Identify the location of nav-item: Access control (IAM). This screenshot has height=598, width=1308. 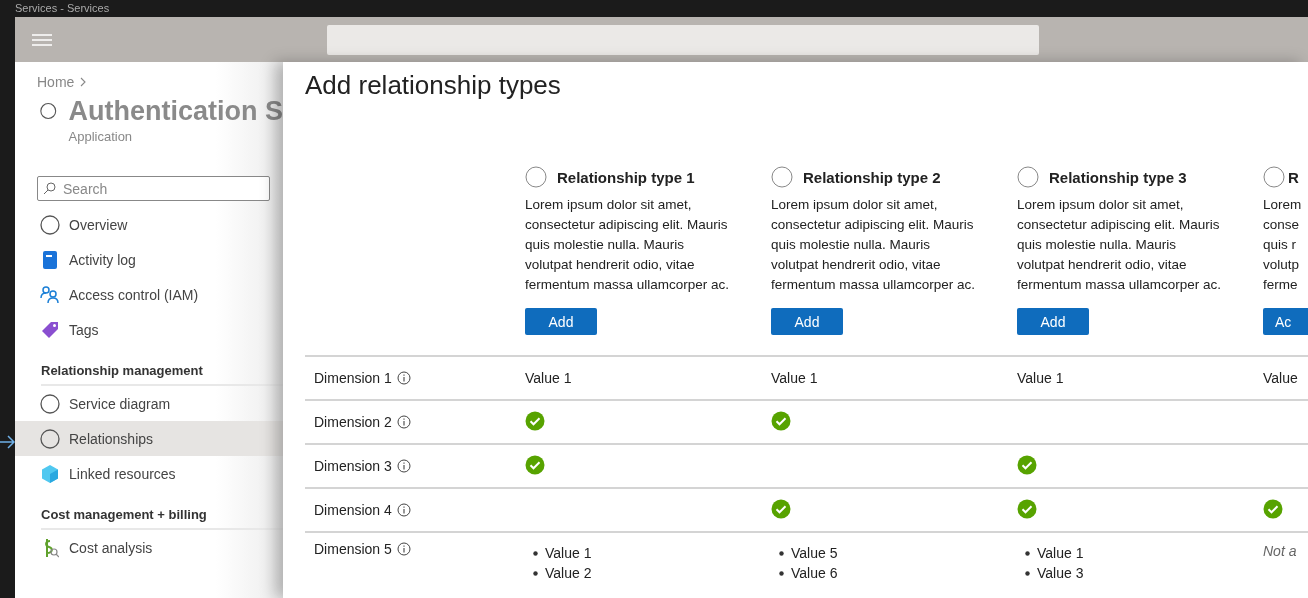
(149, 294).